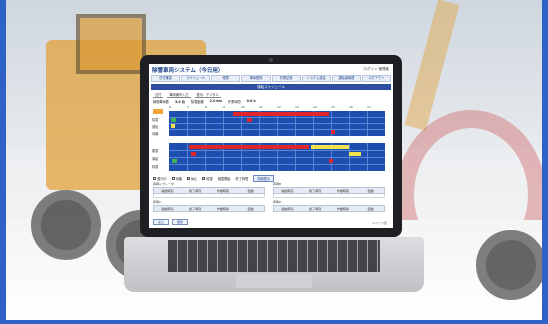 This screenshot has height=324, width=548. What do you see at coordinates (188, 71) in the screenshot?
I see `app-title: 除雪車両システム（今日用）` at bounding box center [188, 71].